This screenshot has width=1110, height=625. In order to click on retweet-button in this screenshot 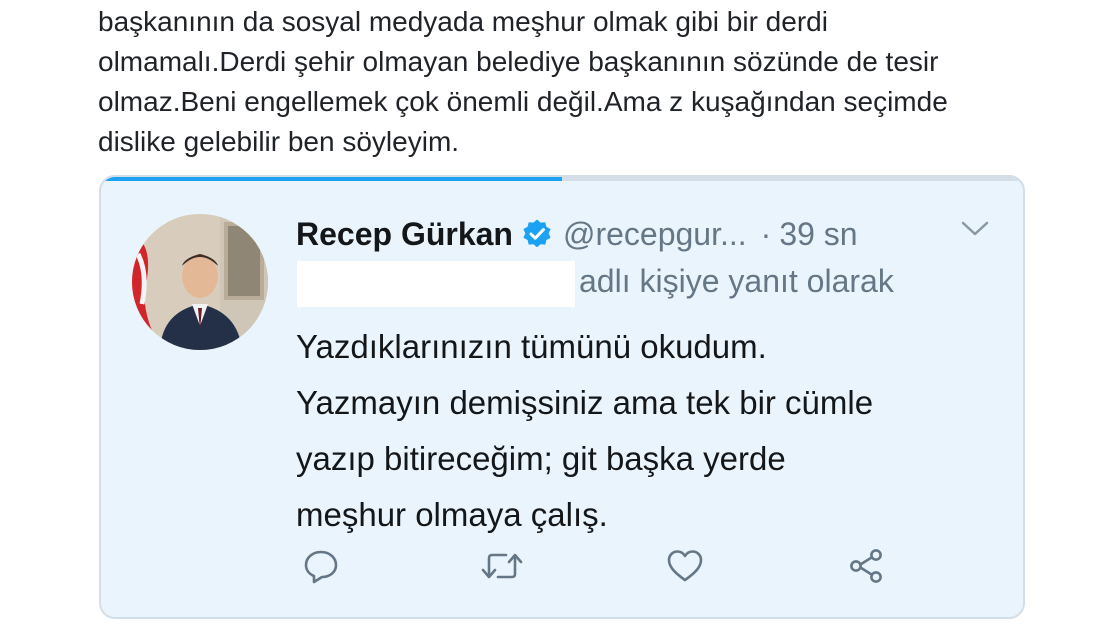, I will do `click(502, 566)`.